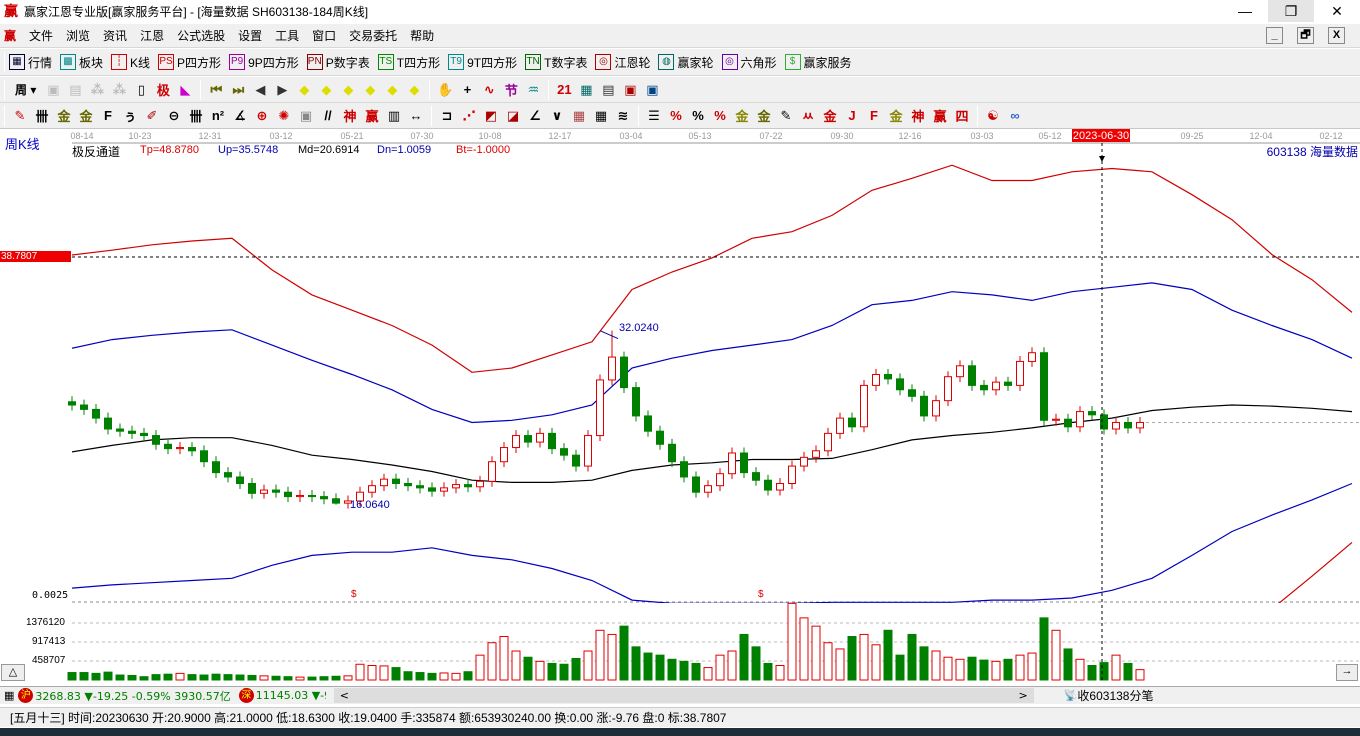  I want to click on ying2-icon: 赢, so click(940, 115).